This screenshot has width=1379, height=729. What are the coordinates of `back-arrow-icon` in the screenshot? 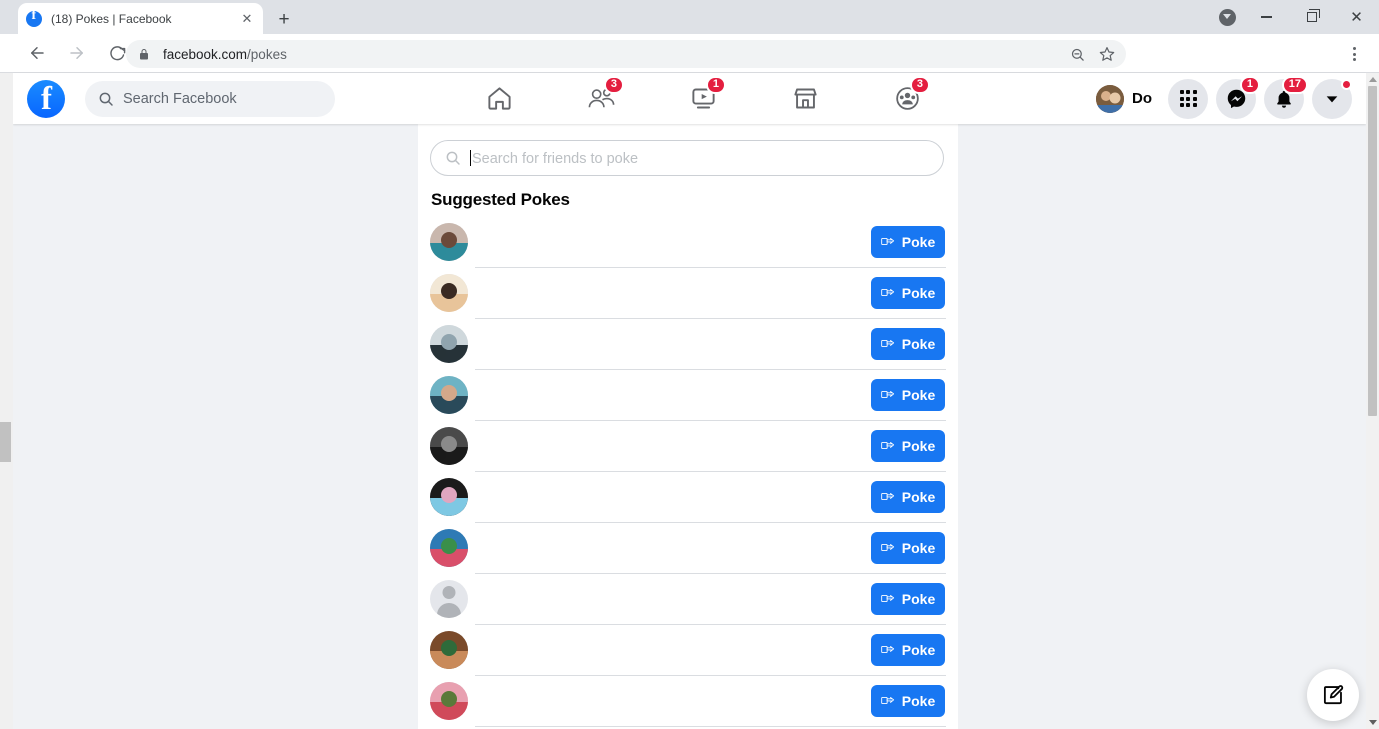 It's located at (37, 53).